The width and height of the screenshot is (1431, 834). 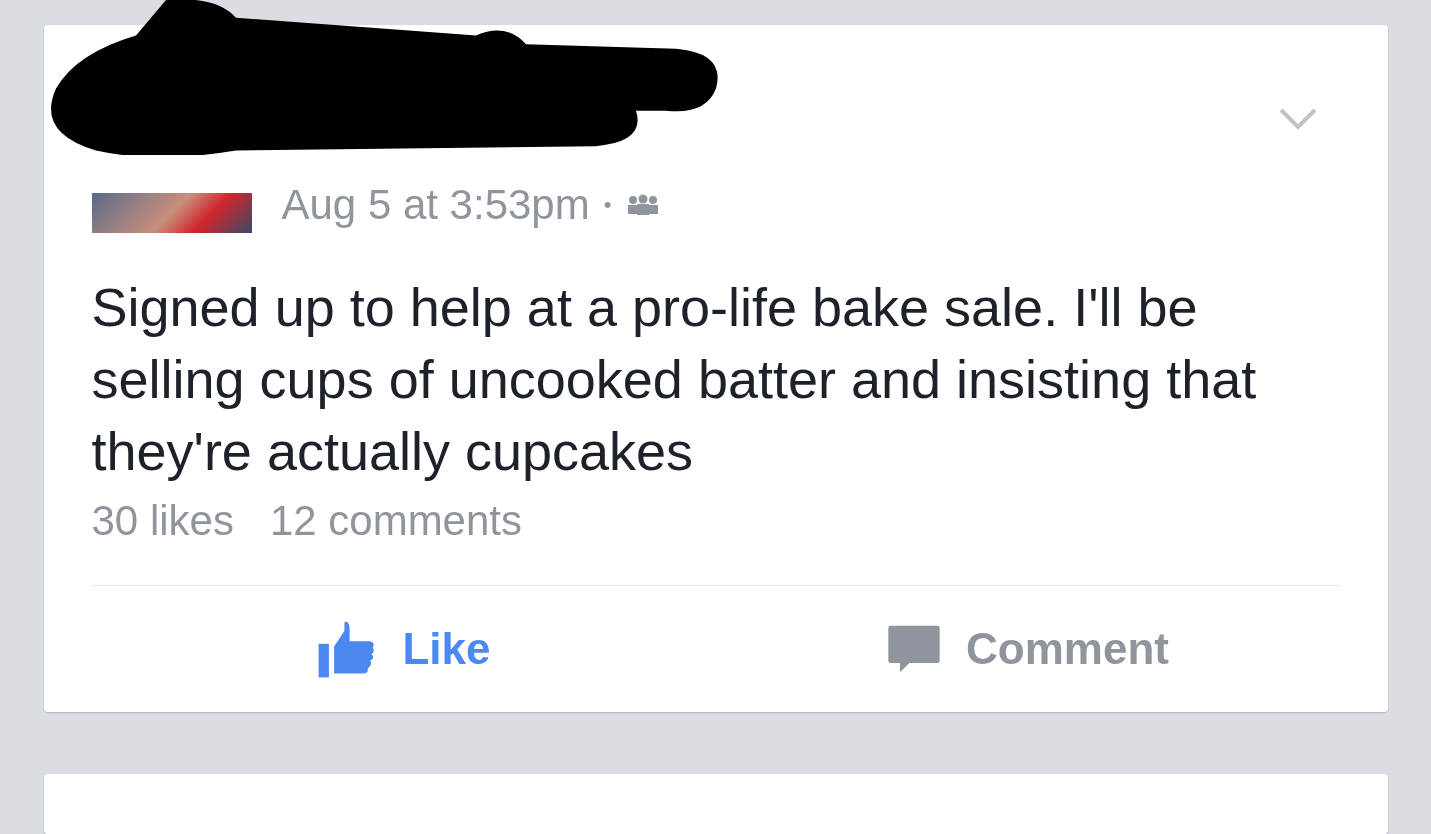 What do you see at coordinates (171, 213) in the screenshot?
I see `photo-placeholder` at bounding box center [171, 213].